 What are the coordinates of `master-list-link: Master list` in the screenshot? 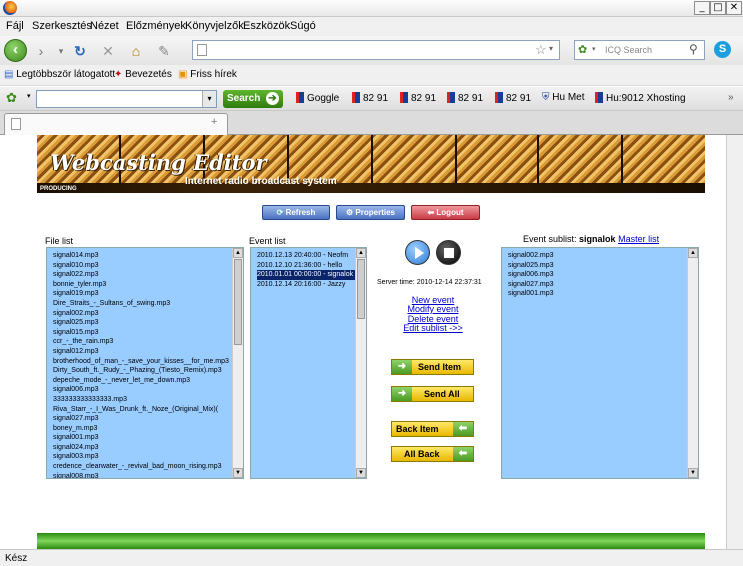 It's located at (638, 239).